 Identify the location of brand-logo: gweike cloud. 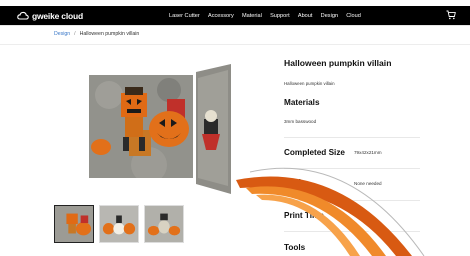
(50, 15).